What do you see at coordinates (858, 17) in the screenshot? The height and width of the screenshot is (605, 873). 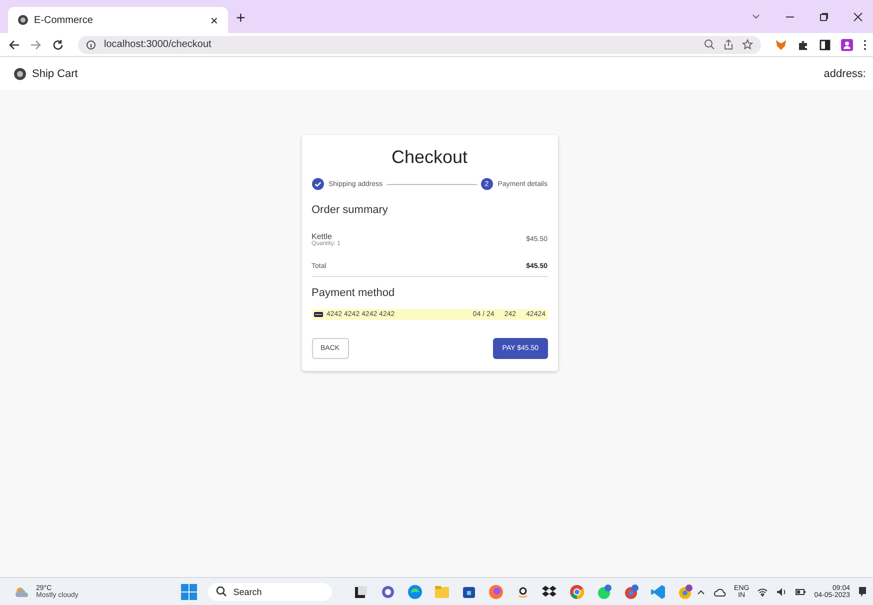 I see `close-icon` at bounding box center [858, 17].